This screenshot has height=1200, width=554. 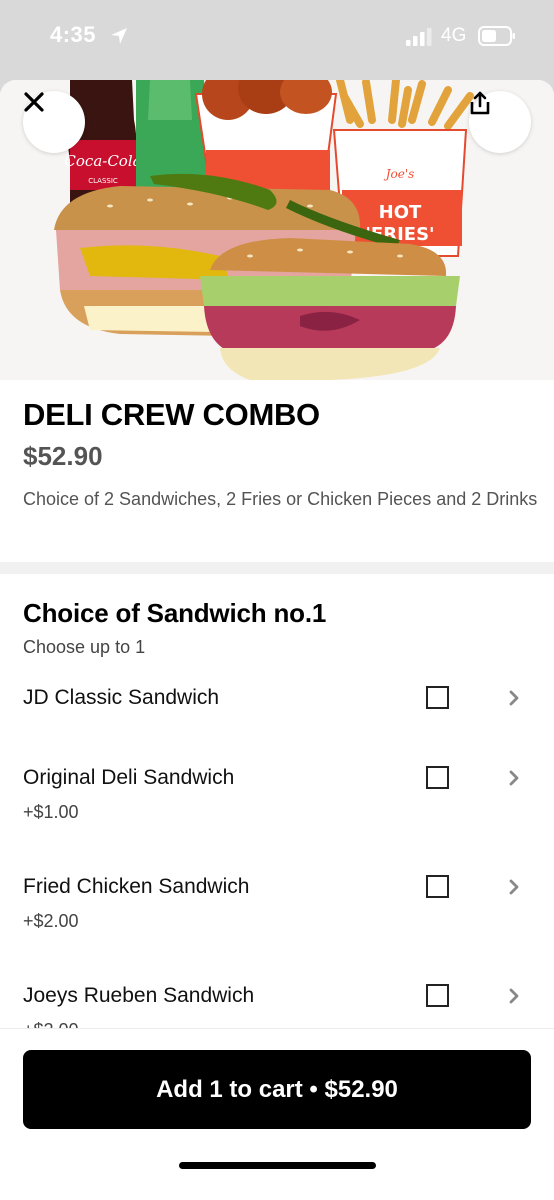 What do you see at coordinates (129, 777) in the screenshot?
I see `option-name: Original Deli Sandwich` at bounding box center [129, 777].